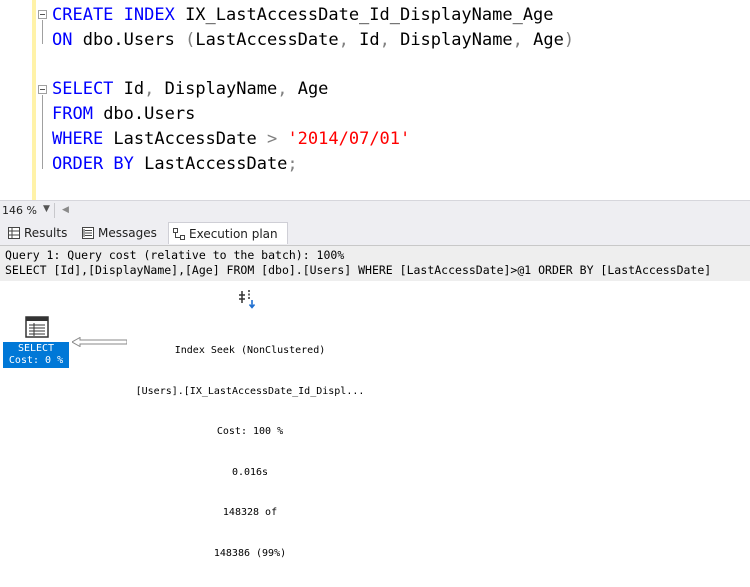 Image resolution: width=750 pixels, height=587 pixels. What do you see at coordinates (36, 360) in the screenshot?
I see `node-cost: Cost: 0 %` at bounding box center [36, 360].